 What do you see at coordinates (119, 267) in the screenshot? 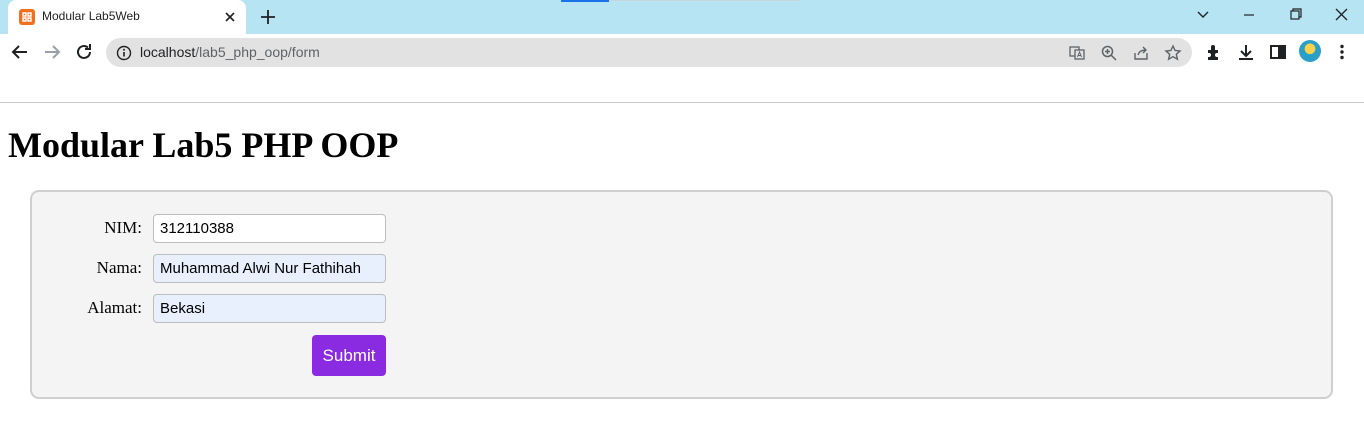
I see `nama-label: Nama:` at bounding box center [119, 267].